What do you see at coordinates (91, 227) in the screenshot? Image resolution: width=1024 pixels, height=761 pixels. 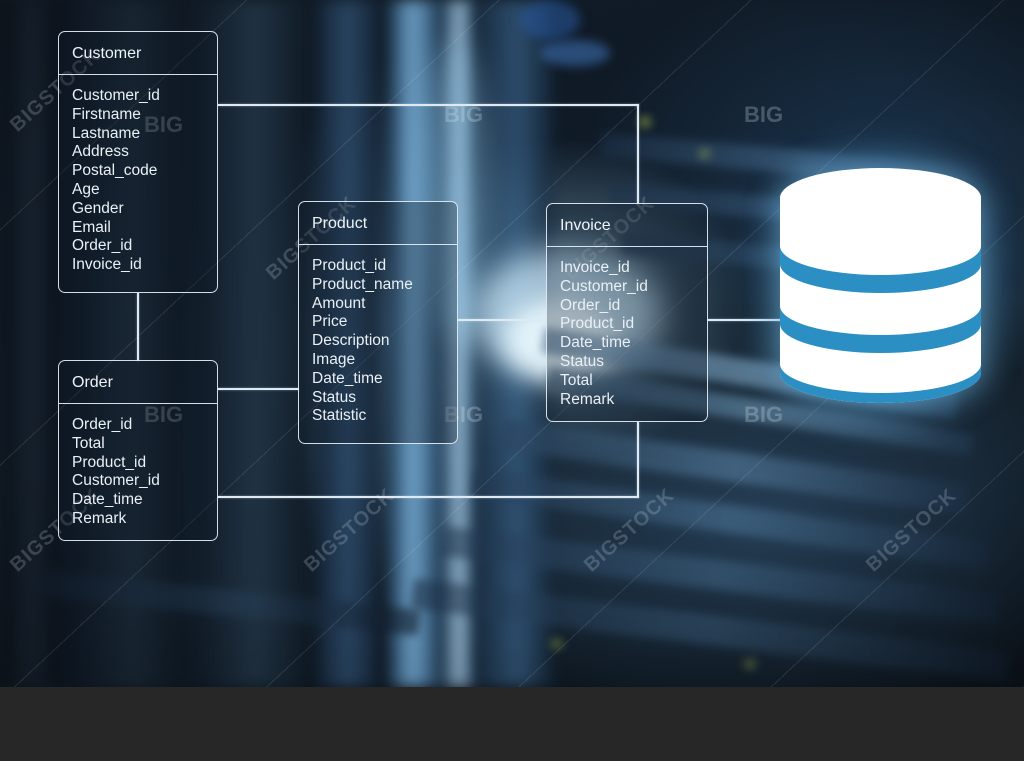 I see `field: Email` at bounding box center [91, 227].